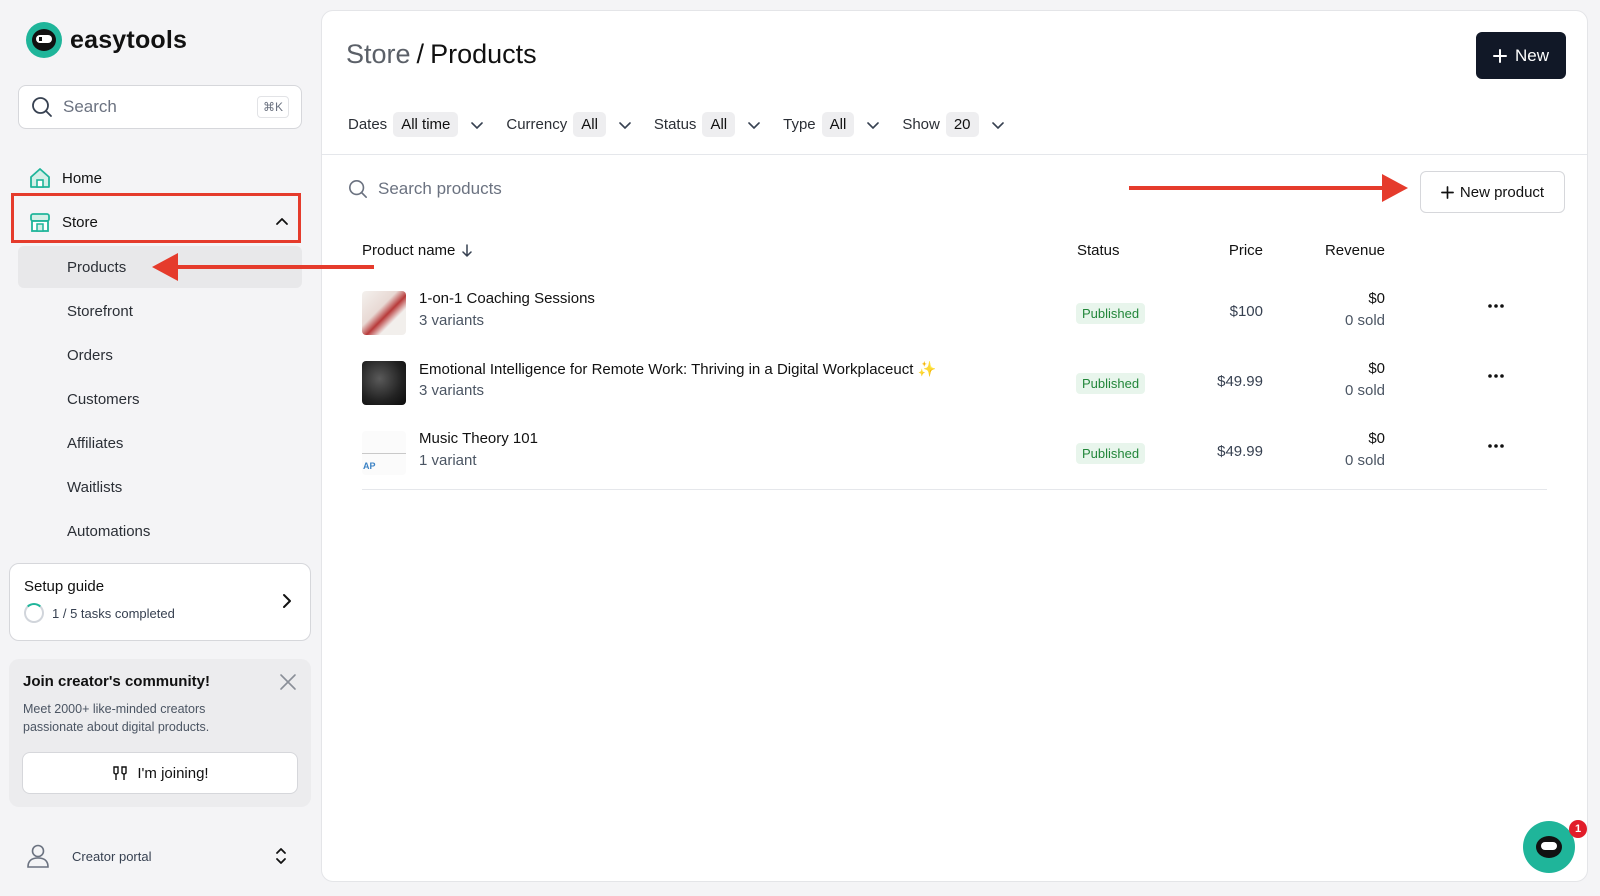 The height and width of the screenshot is (896, 1600). What do you see at coordinates (1111, 453) in the screenshot?
I see `status-badge: Published` at bounding box center [1111, 453].